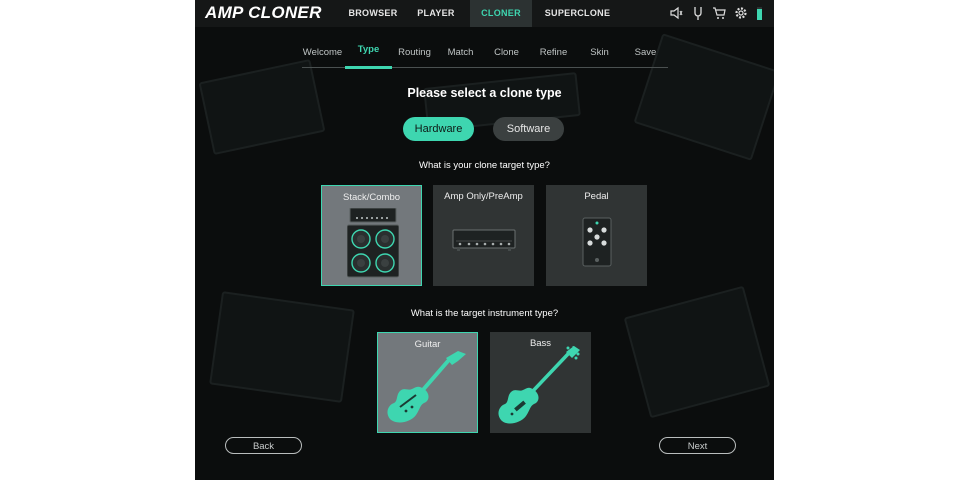 The image size is (969, 480). Describe the element at coordinates (484, 93) in the screenshot. I see `clone-type-title: Please select a clone type` at that location.